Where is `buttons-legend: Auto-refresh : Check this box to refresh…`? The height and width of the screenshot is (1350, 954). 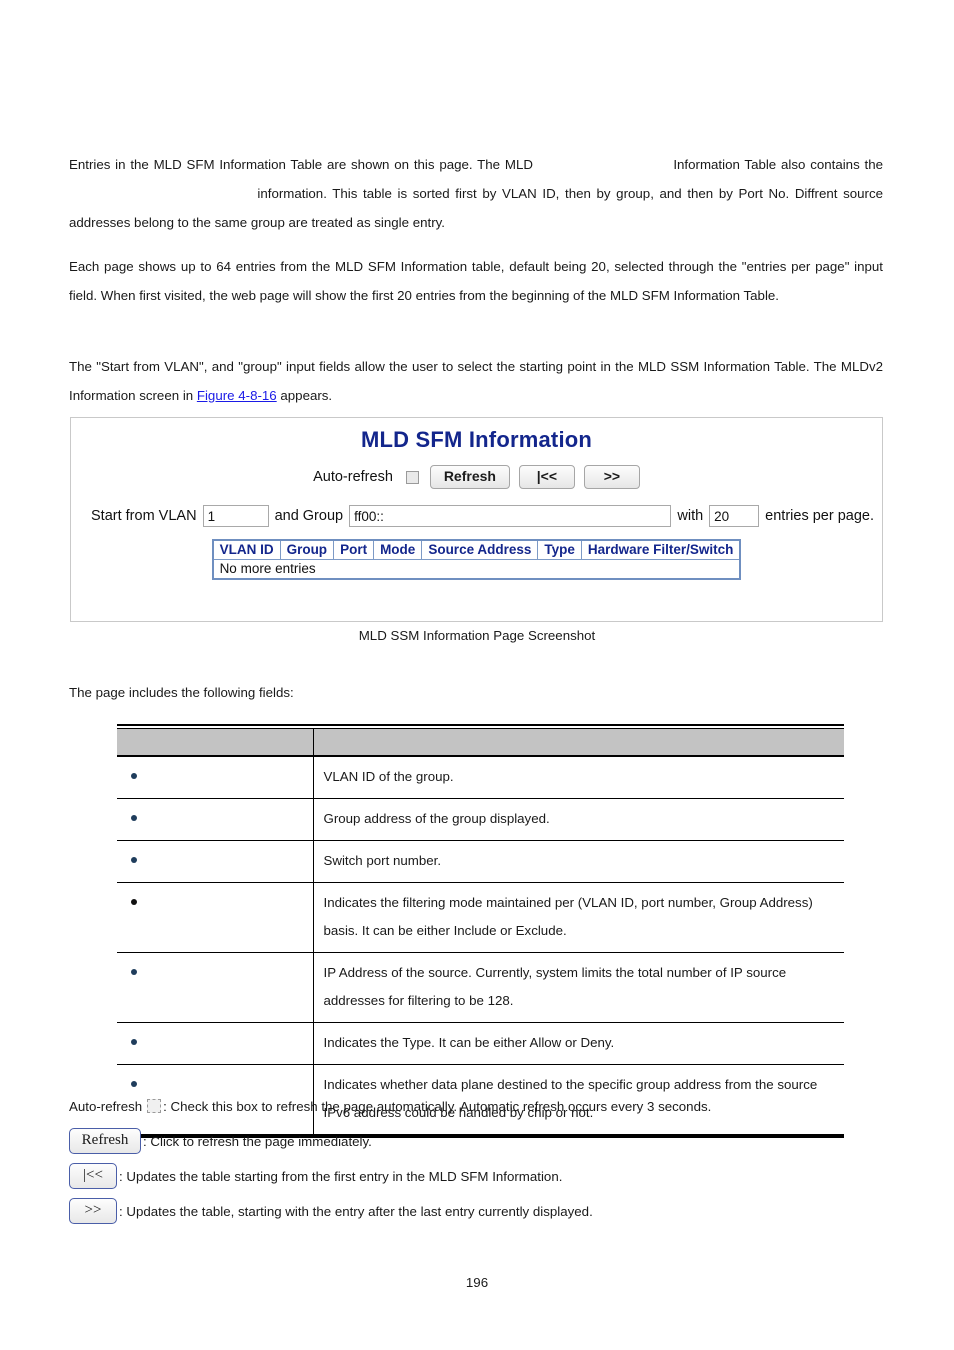
buttons-legend: Auto-refresh : Check this box to refresh… is located at coordinates (479, 1158).